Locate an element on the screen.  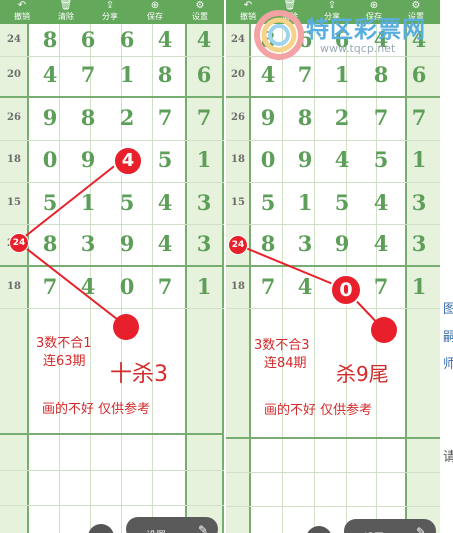
note-line-2: 连84期 is located at coordinates (285, 363).